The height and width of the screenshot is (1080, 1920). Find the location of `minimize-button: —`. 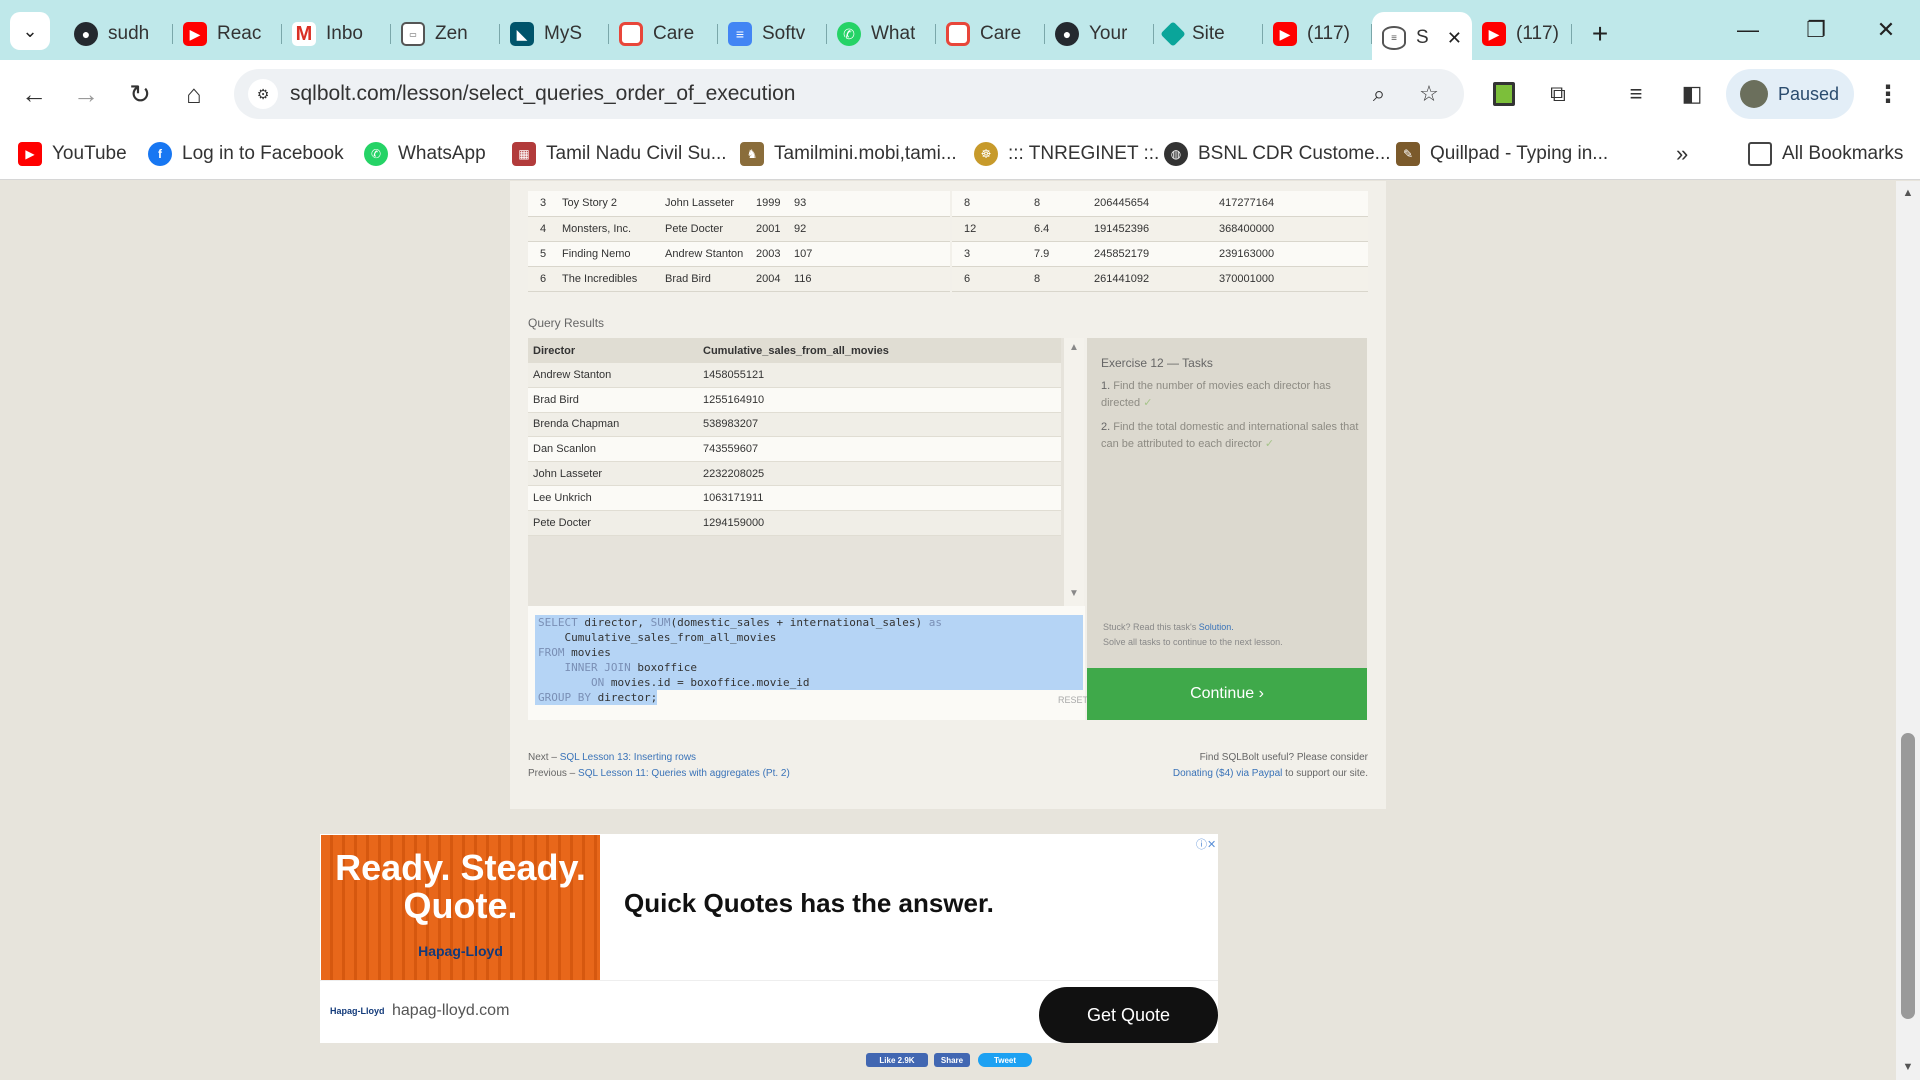

minimize-button: — is located at coordinates (1748, 30).